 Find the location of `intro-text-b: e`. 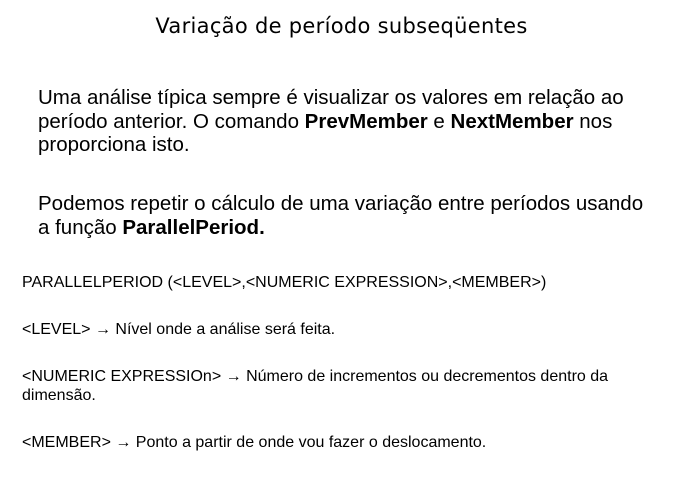

intro-text-b: e is located at coordinates (439, 121).